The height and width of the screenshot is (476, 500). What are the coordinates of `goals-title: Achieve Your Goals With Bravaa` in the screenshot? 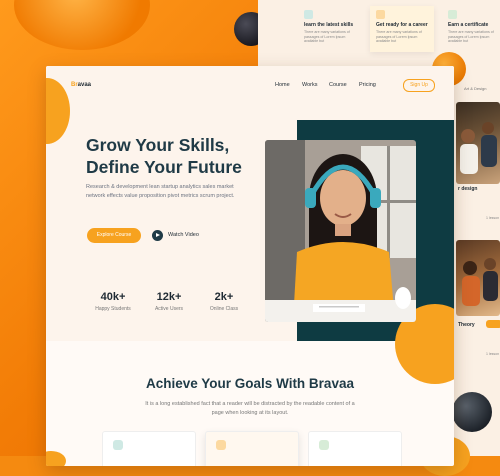 It's located at (250, 383).